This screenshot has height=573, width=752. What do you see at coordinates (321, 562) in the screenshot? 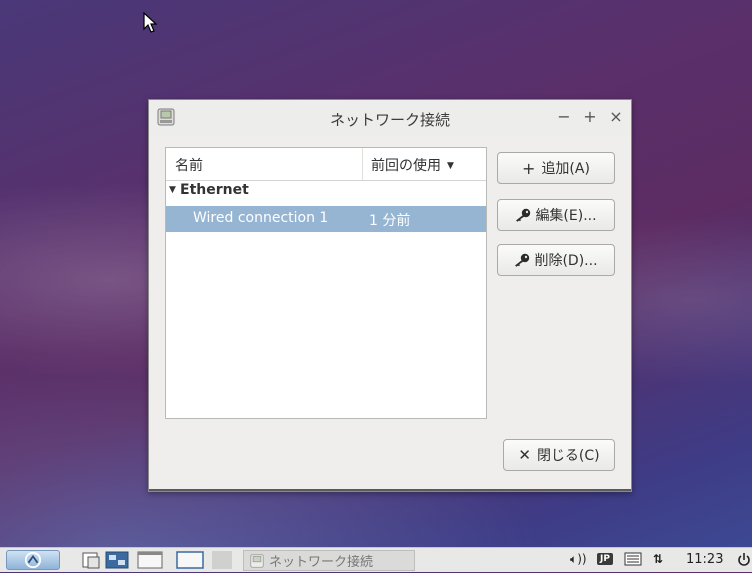
I see `task-item-label: ネットワーク接続` at bounding box center [321, 562].